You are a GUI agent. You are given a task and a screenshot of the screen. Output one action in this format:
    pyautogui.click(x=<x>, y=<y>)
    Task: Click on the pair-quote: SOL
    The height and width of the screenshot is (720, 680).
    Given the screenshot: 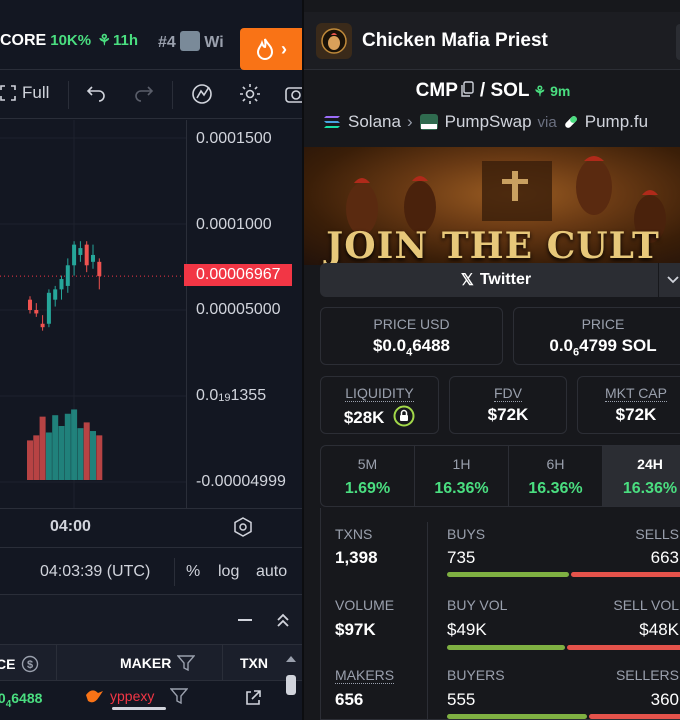 What is the action you would take?
    pyautogui.click(x=510, y=90)
    